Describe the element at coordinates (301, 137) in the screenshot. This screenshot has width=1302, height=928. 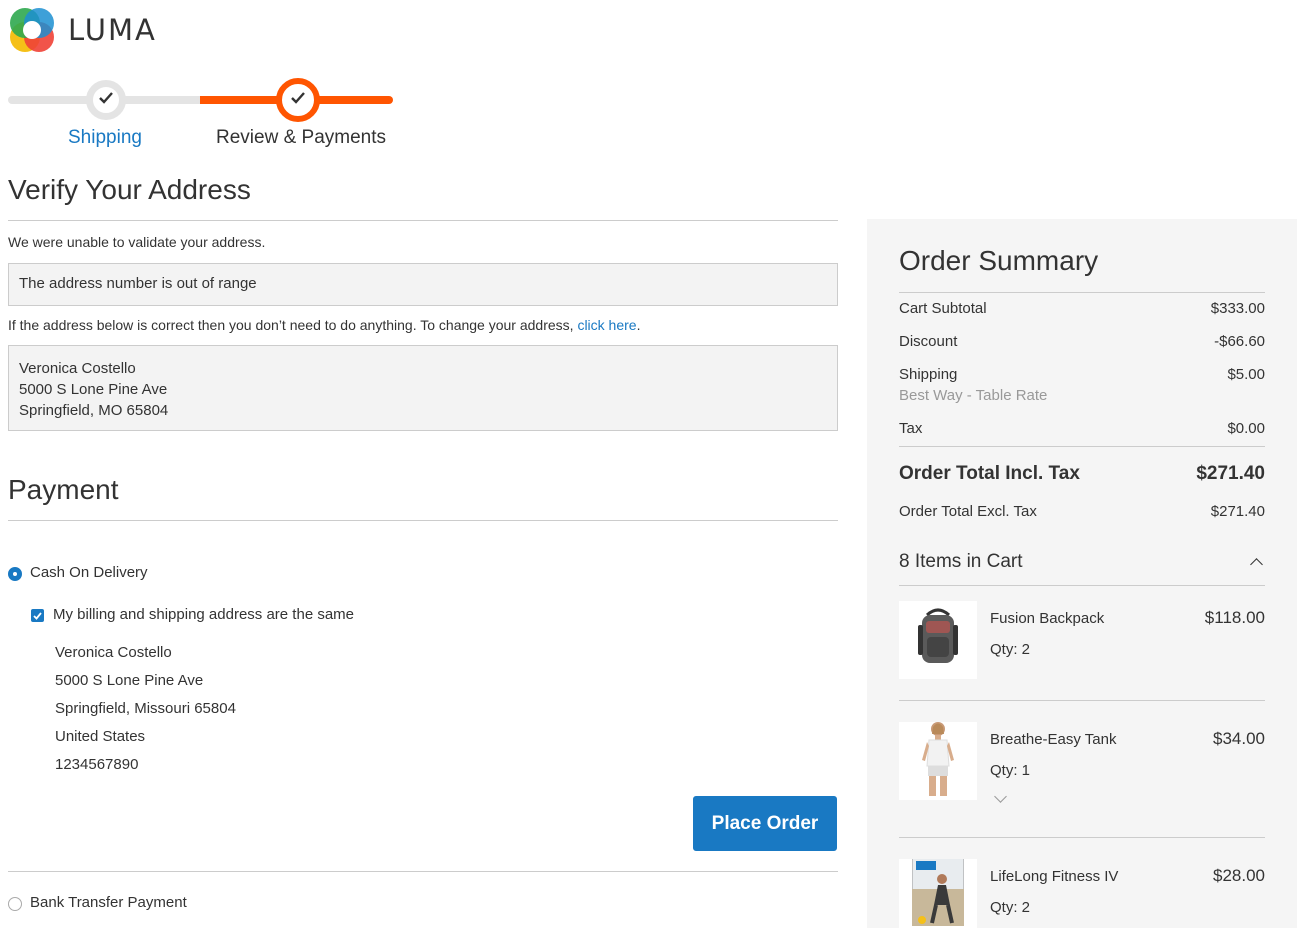
I see `step-review-label: Review & Payments` at that location.